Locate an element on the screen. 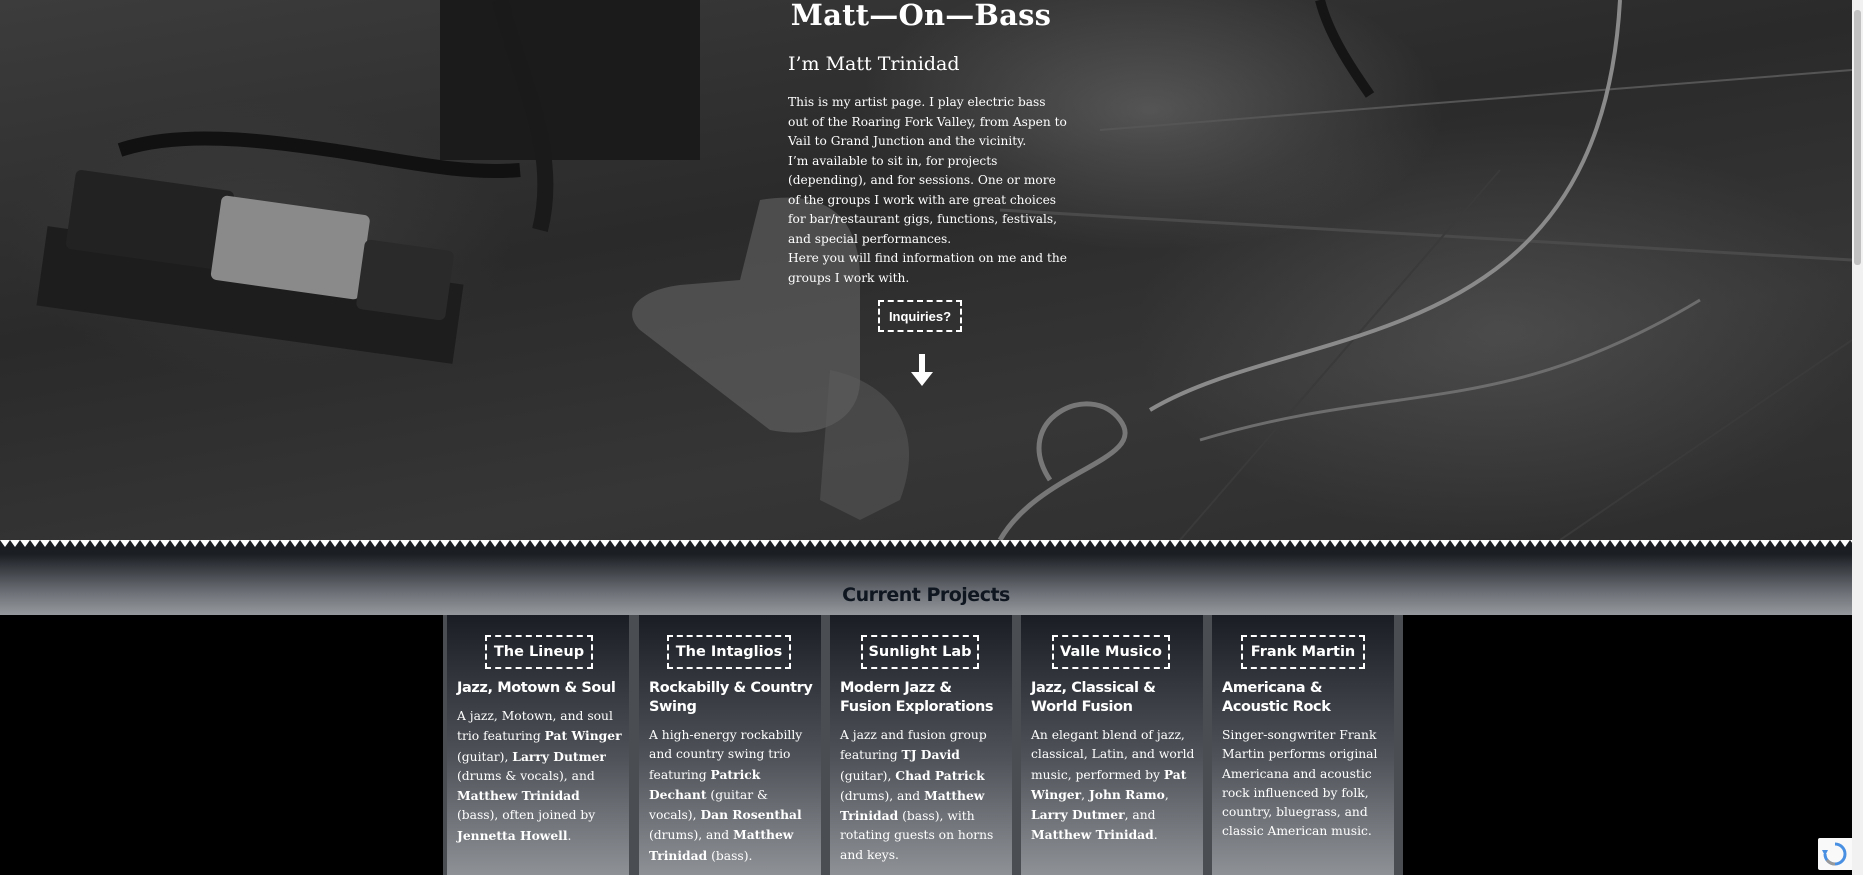  site-title: Matt—On—Bass is located at coordinates (921, 16).